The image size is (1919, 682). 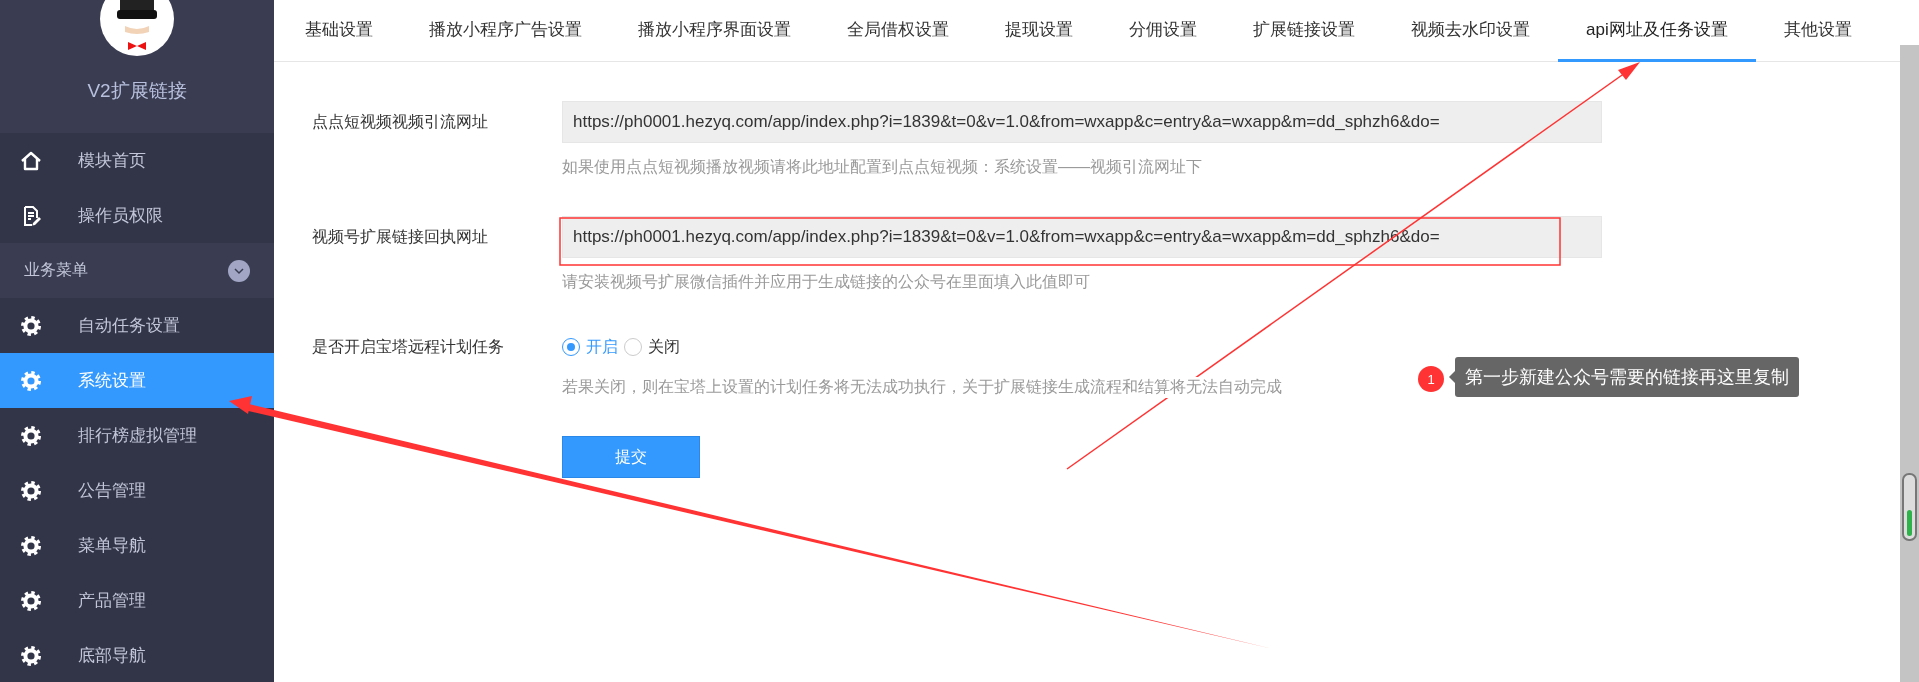 I want to click on sidebar-item: 排行榜虚拟管理, so click(x=137, y=435).